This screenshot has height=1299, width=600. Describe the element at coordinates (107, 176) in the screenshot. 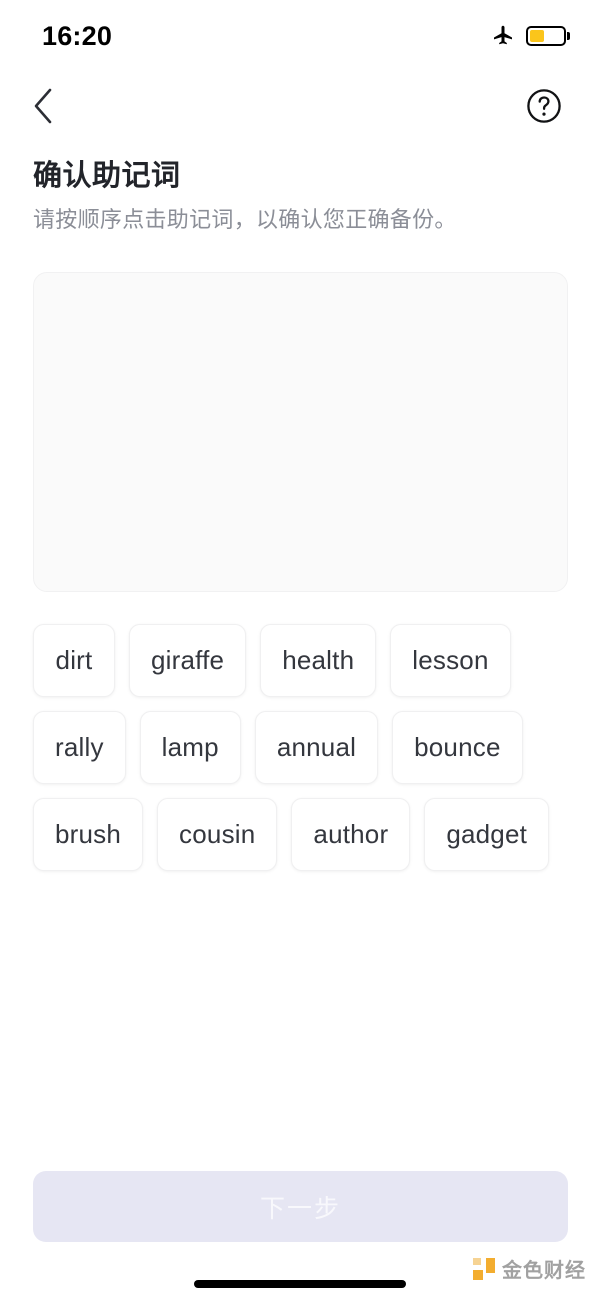

I see `page-title: 确认助记词` at that location.